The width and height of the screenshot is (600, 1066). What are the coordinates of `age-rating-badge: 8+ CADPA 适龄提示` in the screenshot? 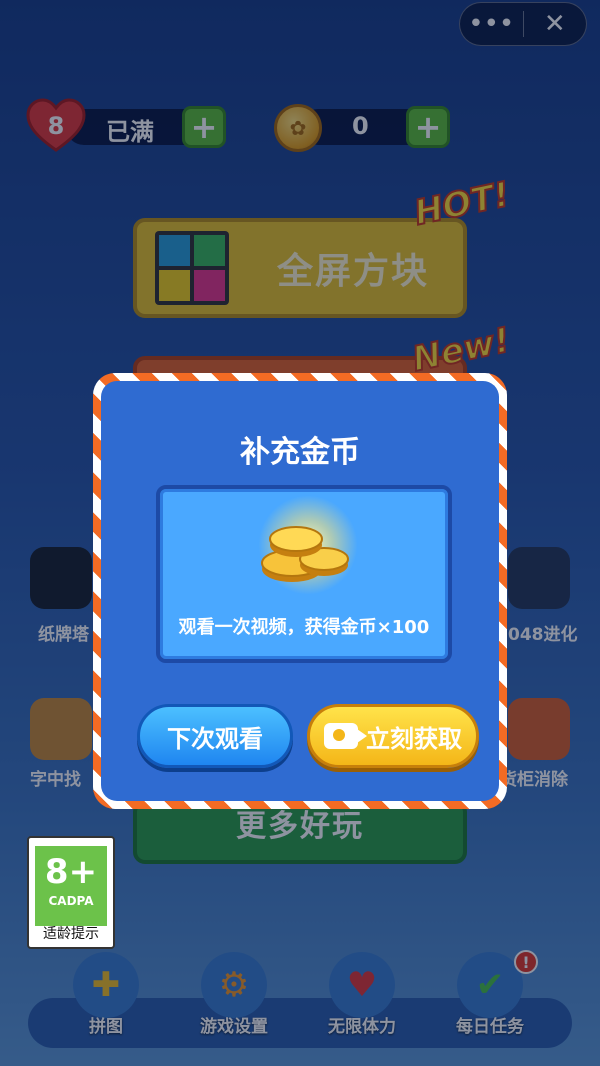 It's located at (71, 892).